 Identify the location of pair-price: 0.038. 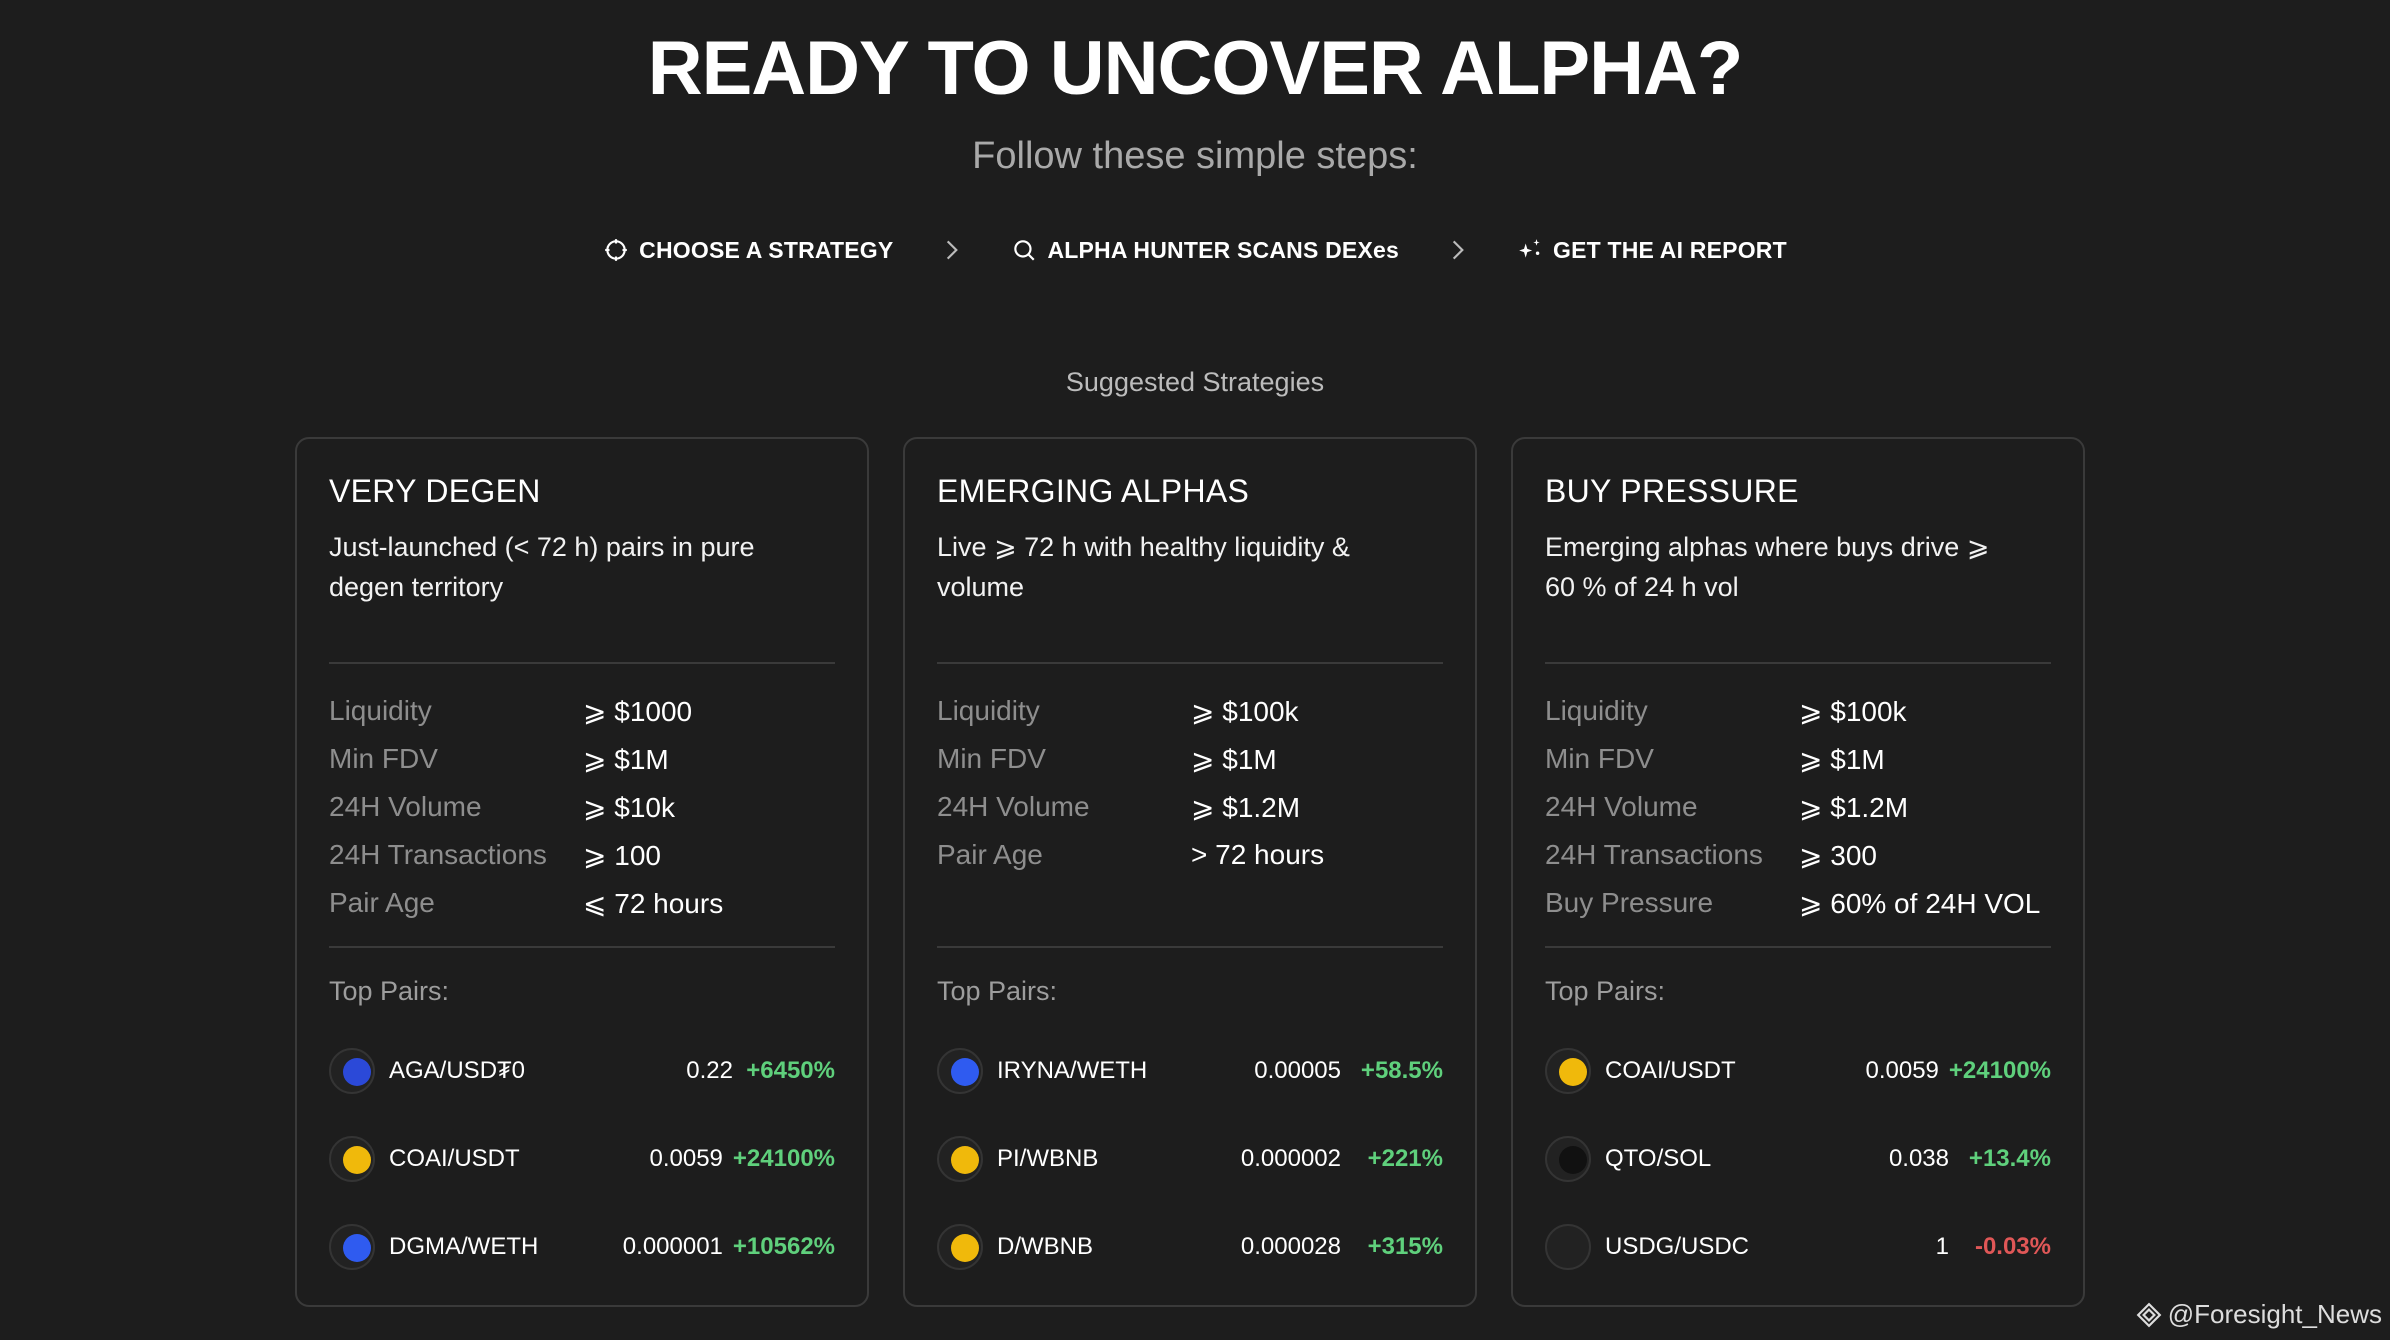
(1918, 1158).